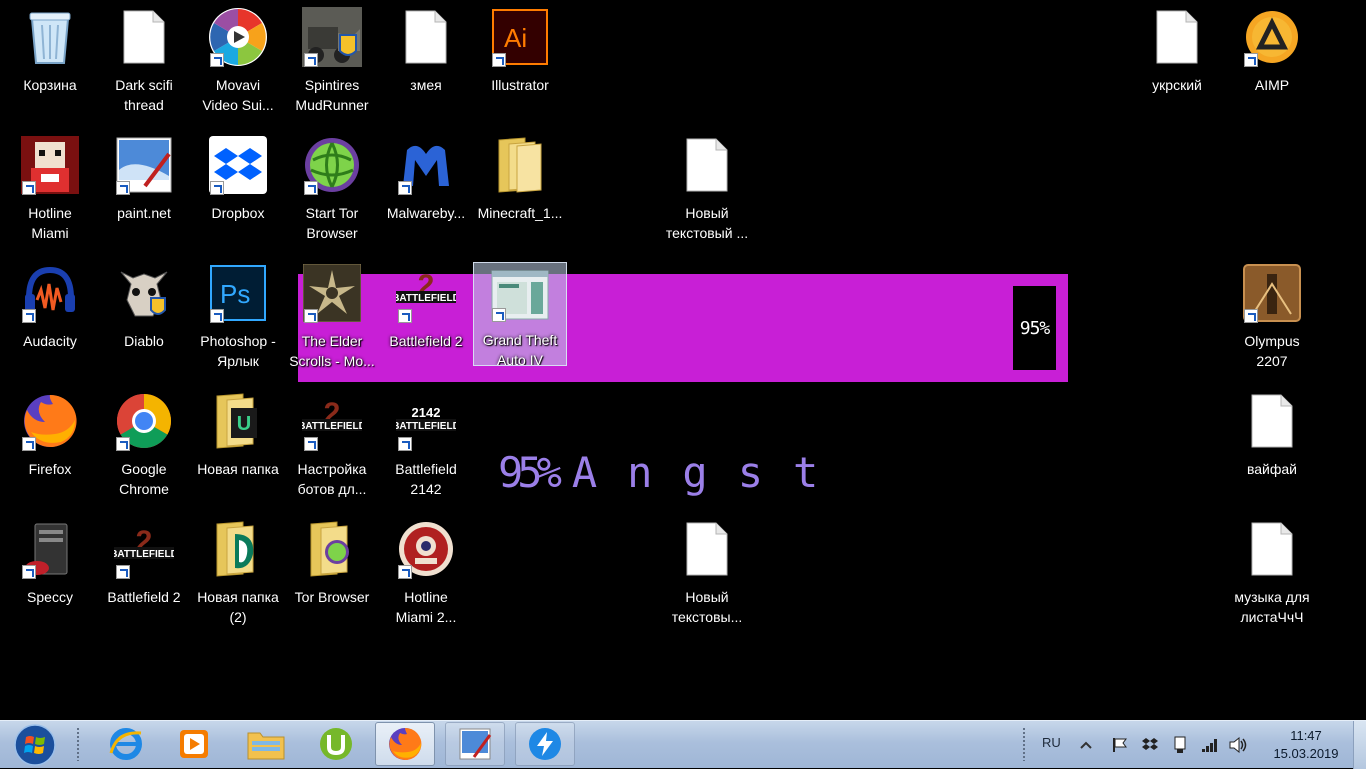  I want to click on desktop-icon-music-list: музыка для листаЧчЧ, so click(1272, 572).